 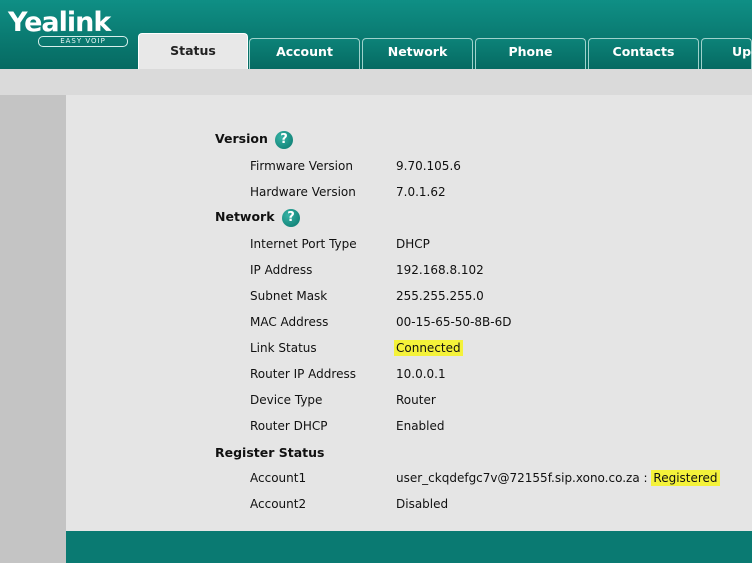 I want to click on link-status-label: Link Status, so click(x=283, y=348).